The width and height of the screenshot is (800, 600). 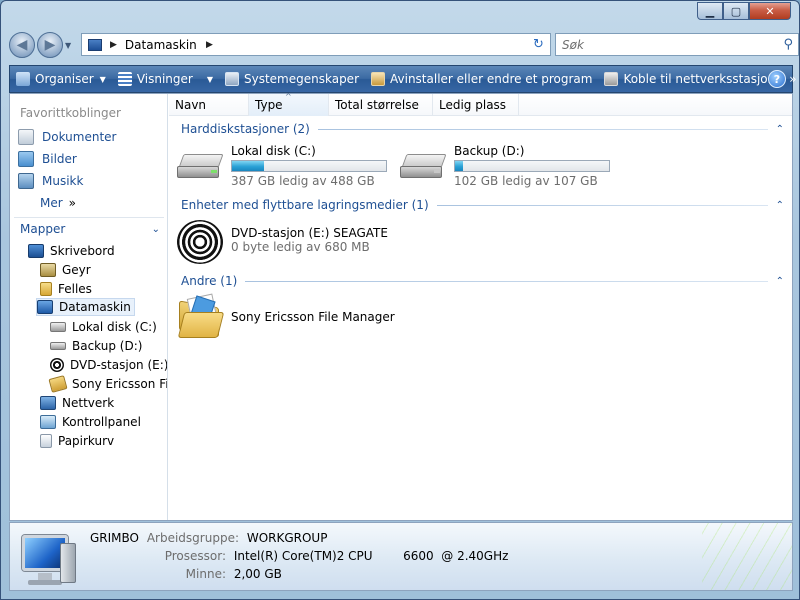 I want to click on tree-item-control-panel: Kontrollpanel, so click(x=90, y=422).